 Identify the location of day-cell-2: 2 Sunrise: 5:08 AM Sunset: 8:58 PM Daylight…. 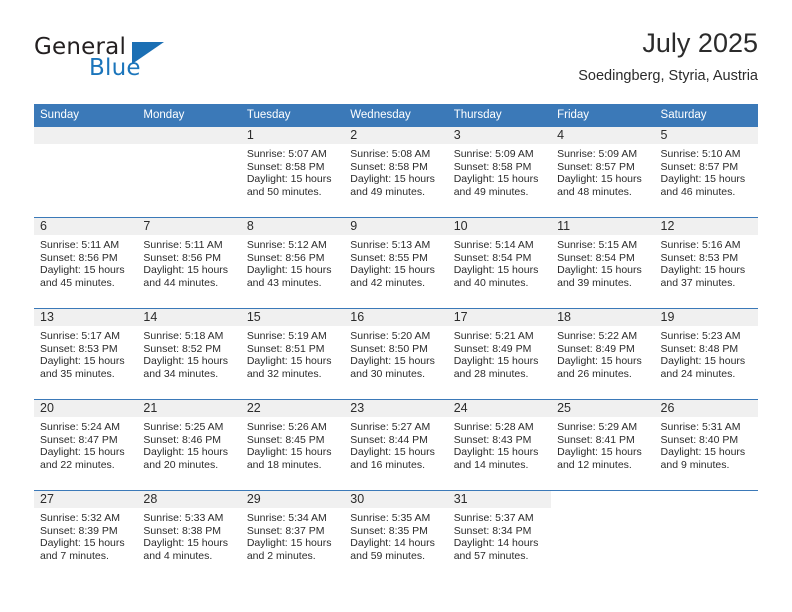
(396, 172).